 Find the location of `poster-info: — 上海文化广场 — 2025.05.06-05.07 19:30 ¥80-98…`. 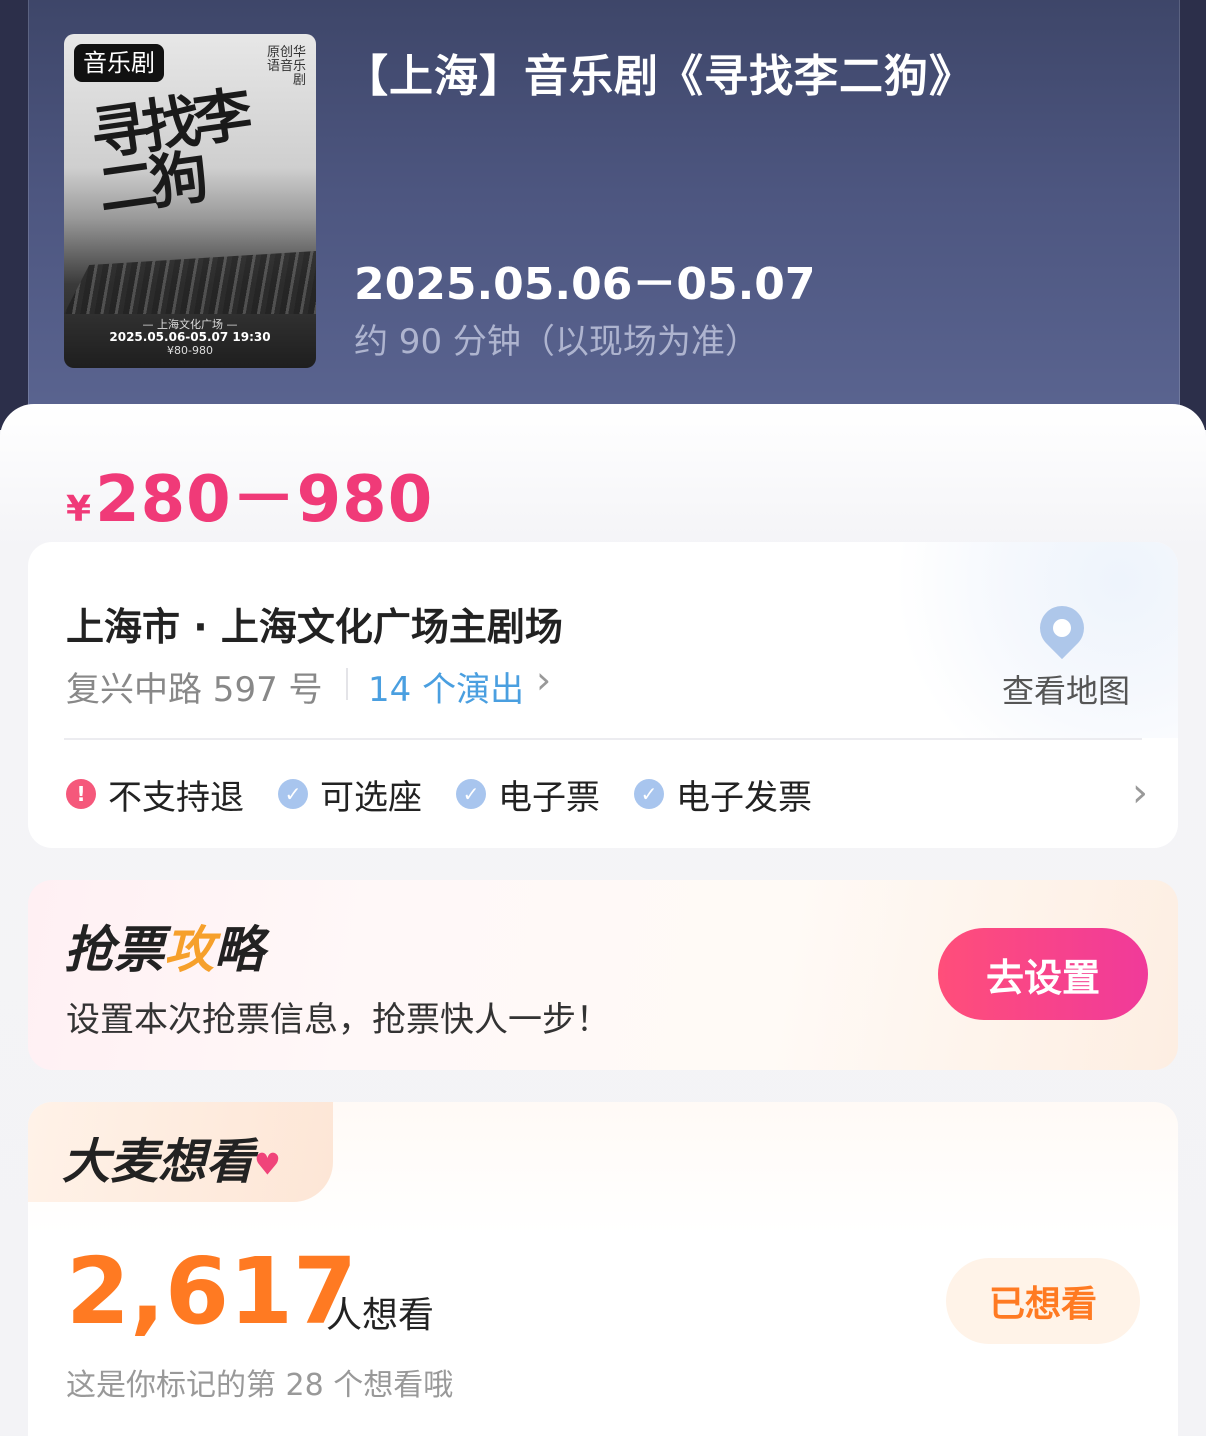

poster-info: — 上海文化广场 — 2025.05.06-05.07 19:30 ¥80-98… is located at coordinates (190, 337).